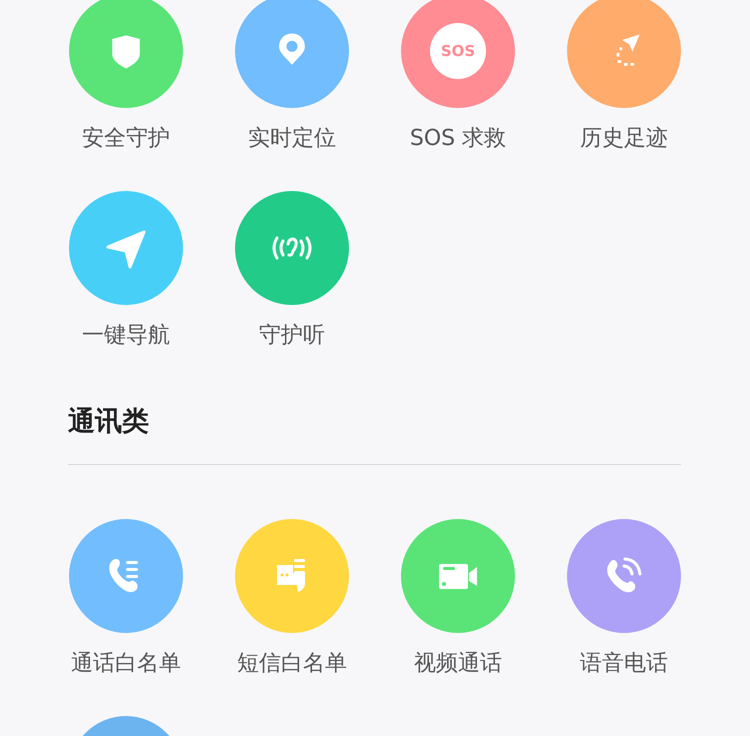  What do you see at coordinates (126, 139) in the screenshot?
I see `feature-label: 安全守护` at bounding box center [126, 139].